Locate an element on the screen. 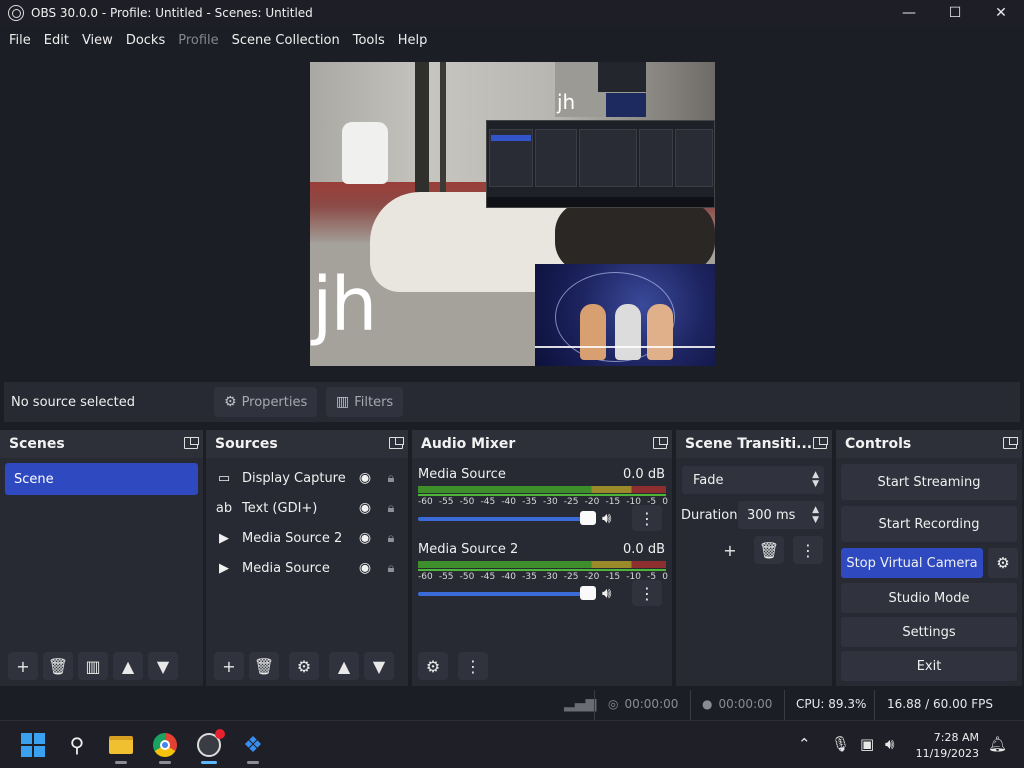 The width and height of the screenshot is (1024, 768). scene-list-item: Scene is located at coordinates (101, 479).